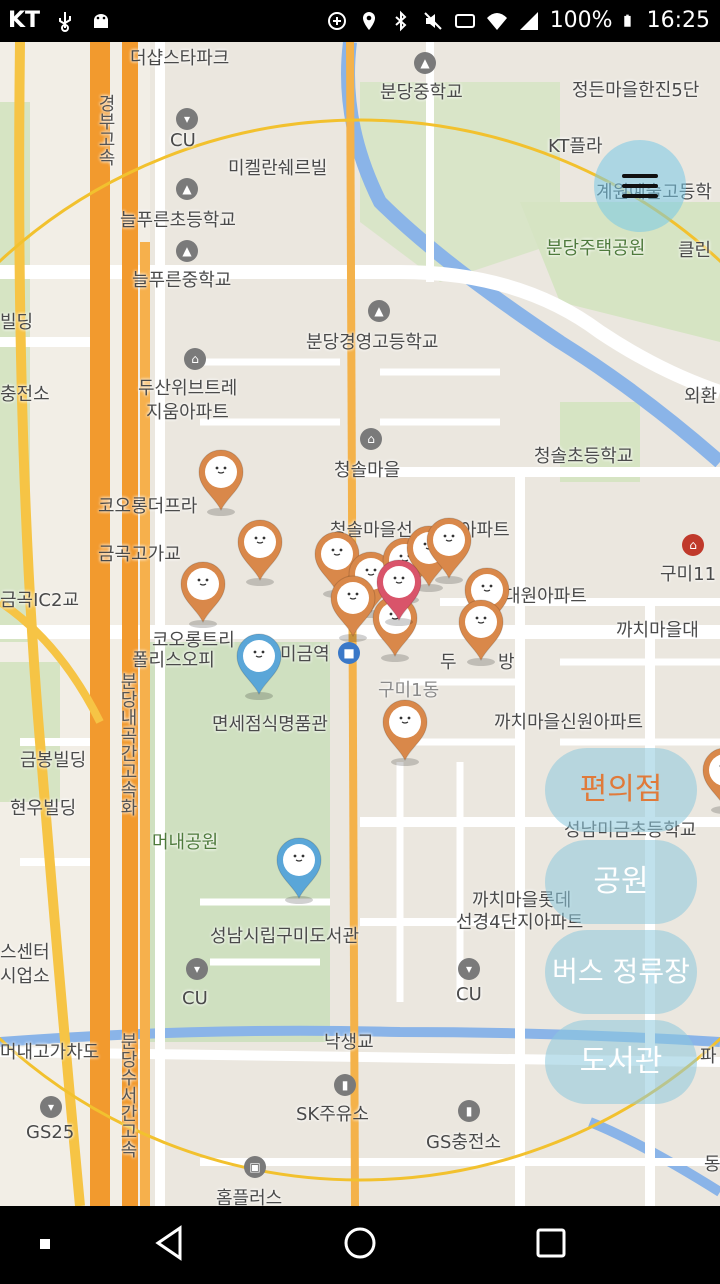 Image resolution: width=720 pixels, height=1284 pixels. I want to click on map-label: 동, so click(712, 1163).